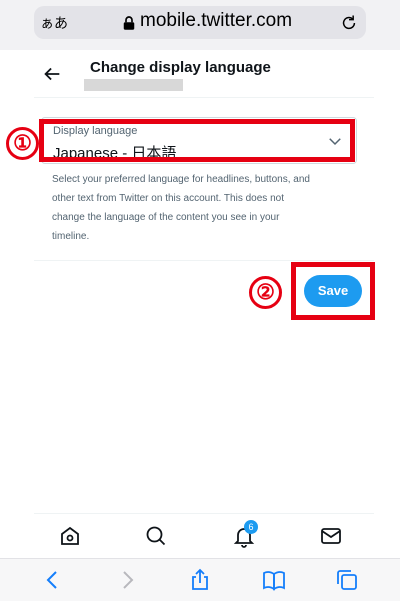 This screenshot has width=400, height=601. I want to click on bookmarks-icon, so click(274, 580).